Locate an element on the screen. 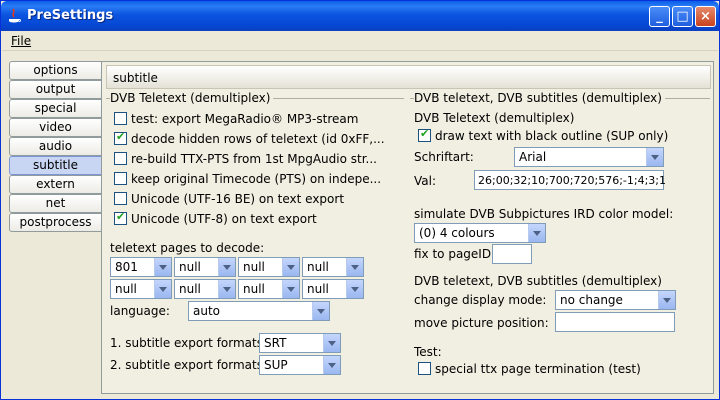 The height and width of the screenshot is (400, 720). page-select-7: null is located at coordinates (269, 289).